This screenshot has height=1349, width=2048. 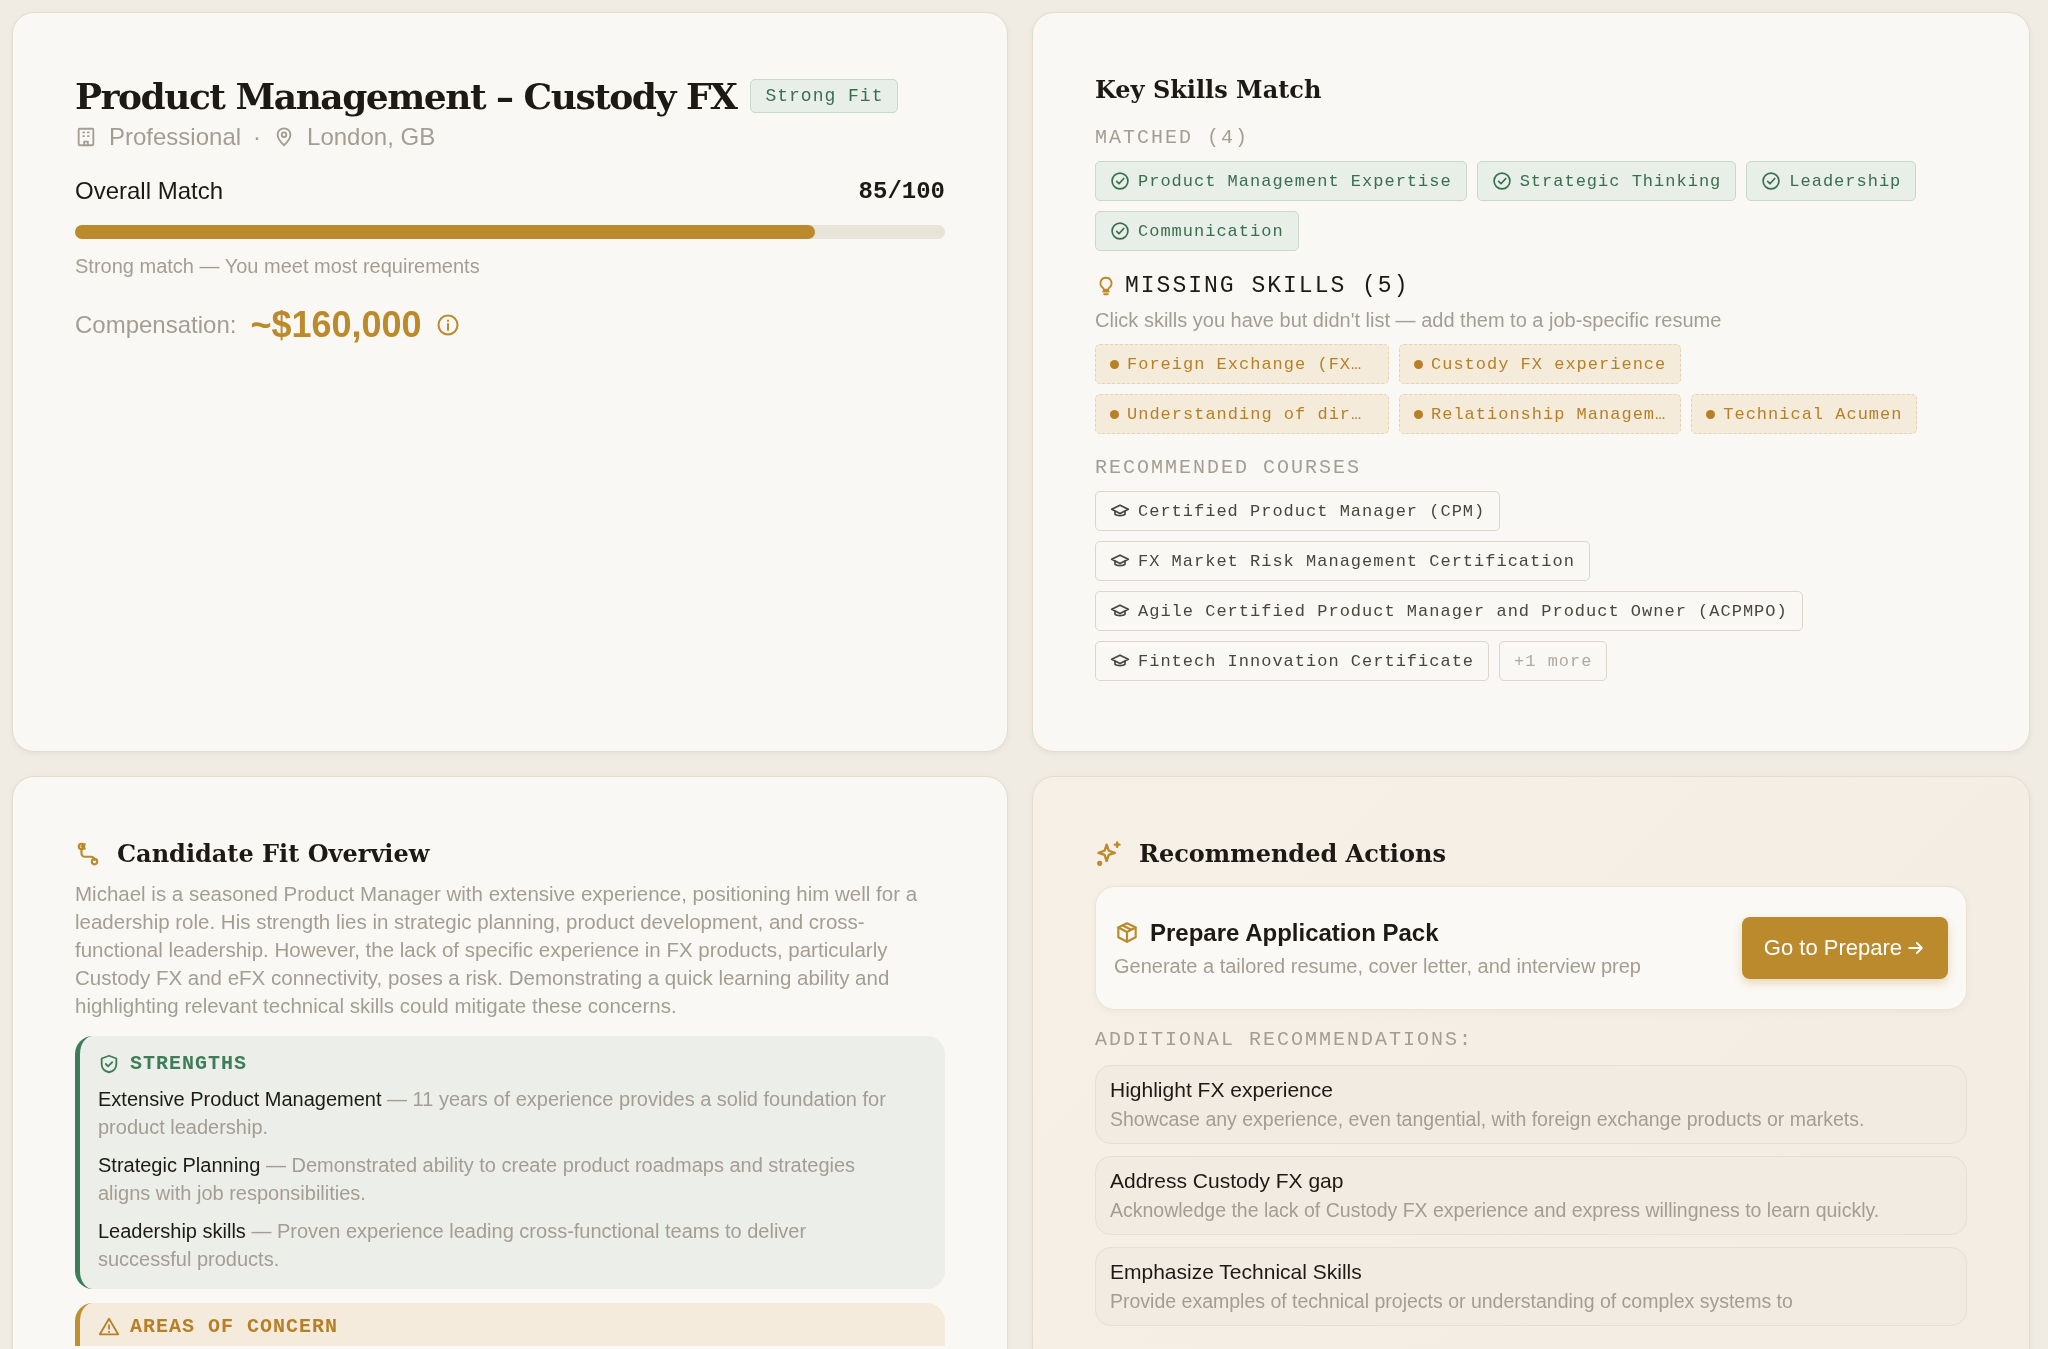 I want to click on matched-label: MATCHED (4), so click(x=1173, y=137).